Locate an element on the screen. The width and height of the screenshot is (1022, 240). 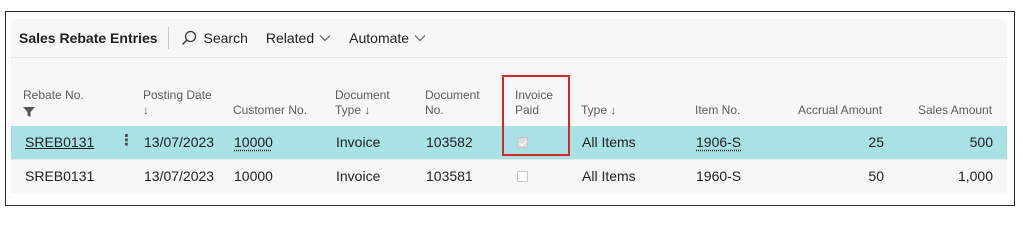
column-header-sales-amount: Sales Amount is located at coordinates (955, 110).